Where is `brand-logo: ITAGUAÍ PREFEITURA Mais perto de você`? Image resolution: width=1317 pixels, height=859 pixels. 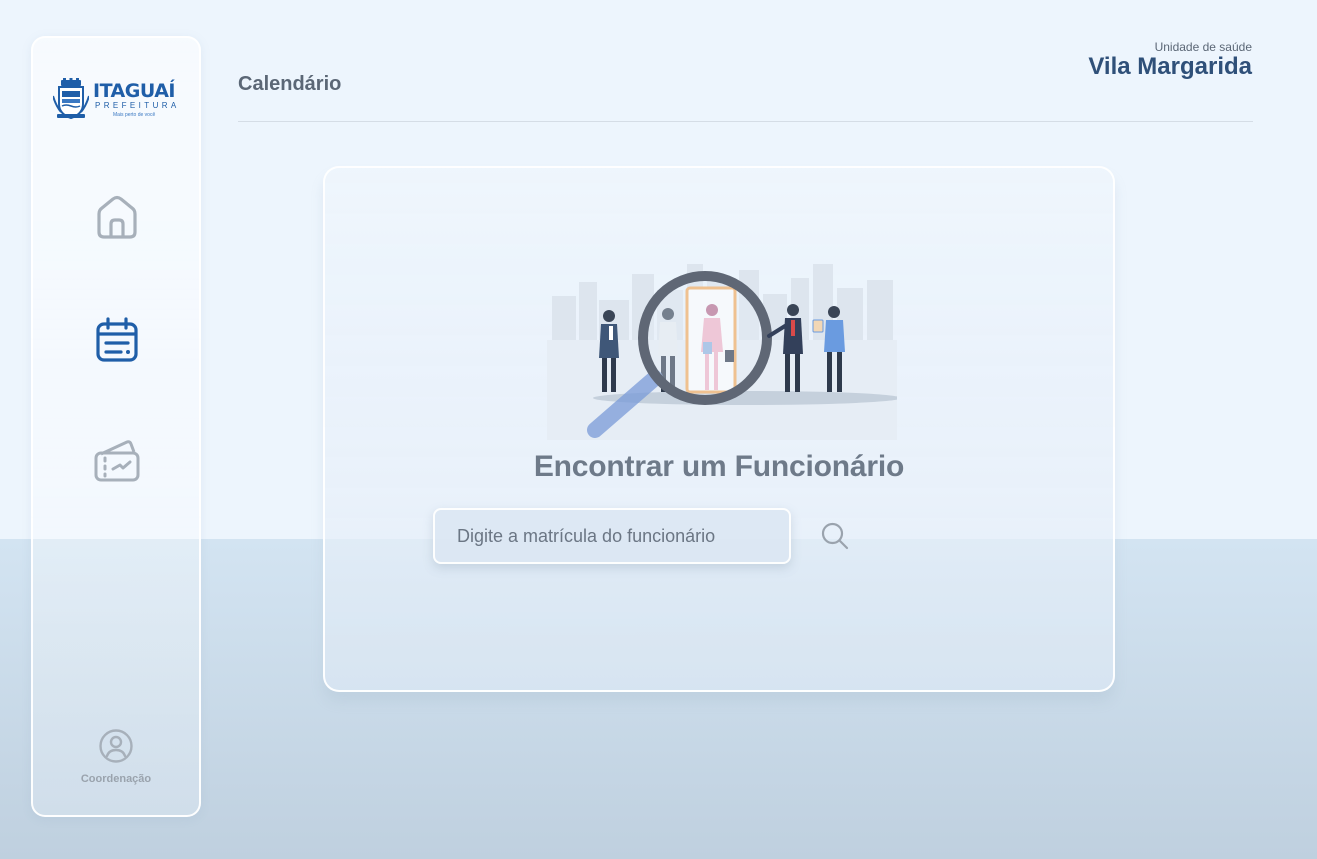 brand-logo: ITAGUAÍ PREFEITURA Mais perto de você is located at coordinates (118, 100).